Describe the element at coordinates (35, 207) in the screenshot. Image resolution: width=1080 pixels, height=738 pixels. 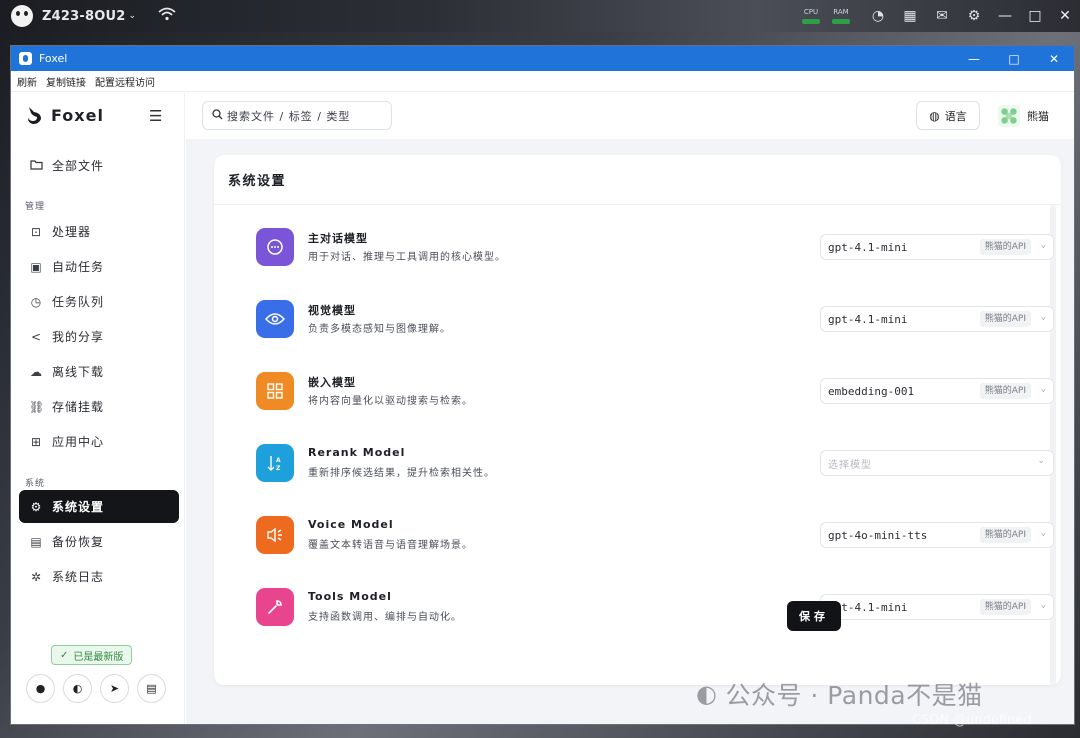
I see `section-label-manage: 管理` at that location.